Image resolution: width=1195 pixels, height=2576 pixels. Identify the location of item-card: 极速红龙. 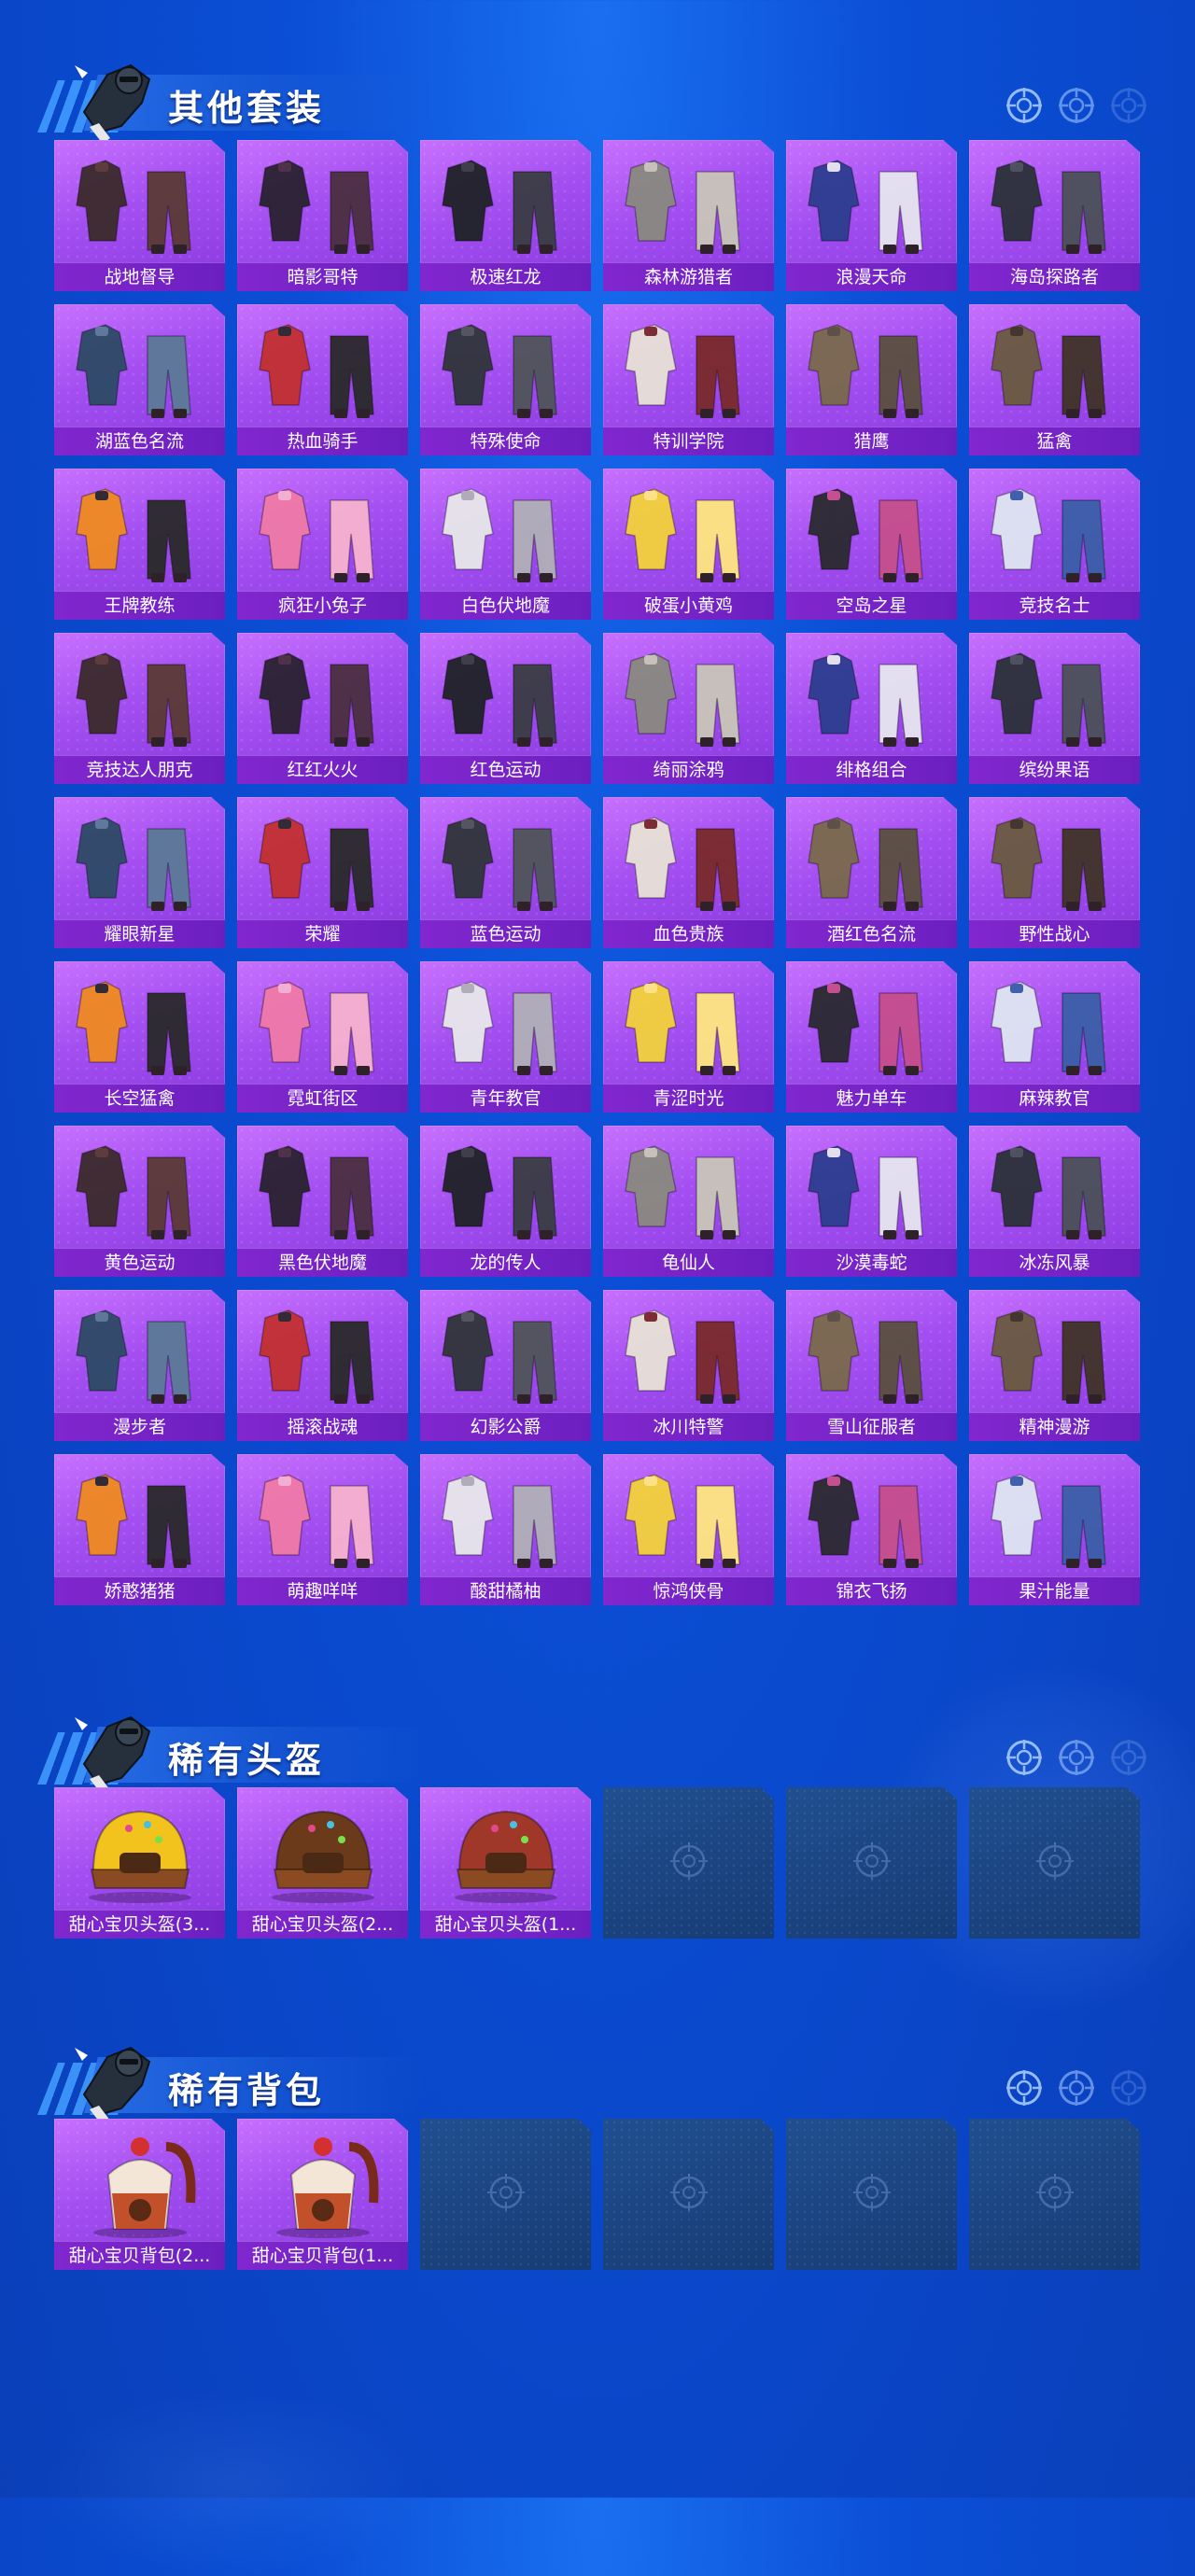
(505, 215).